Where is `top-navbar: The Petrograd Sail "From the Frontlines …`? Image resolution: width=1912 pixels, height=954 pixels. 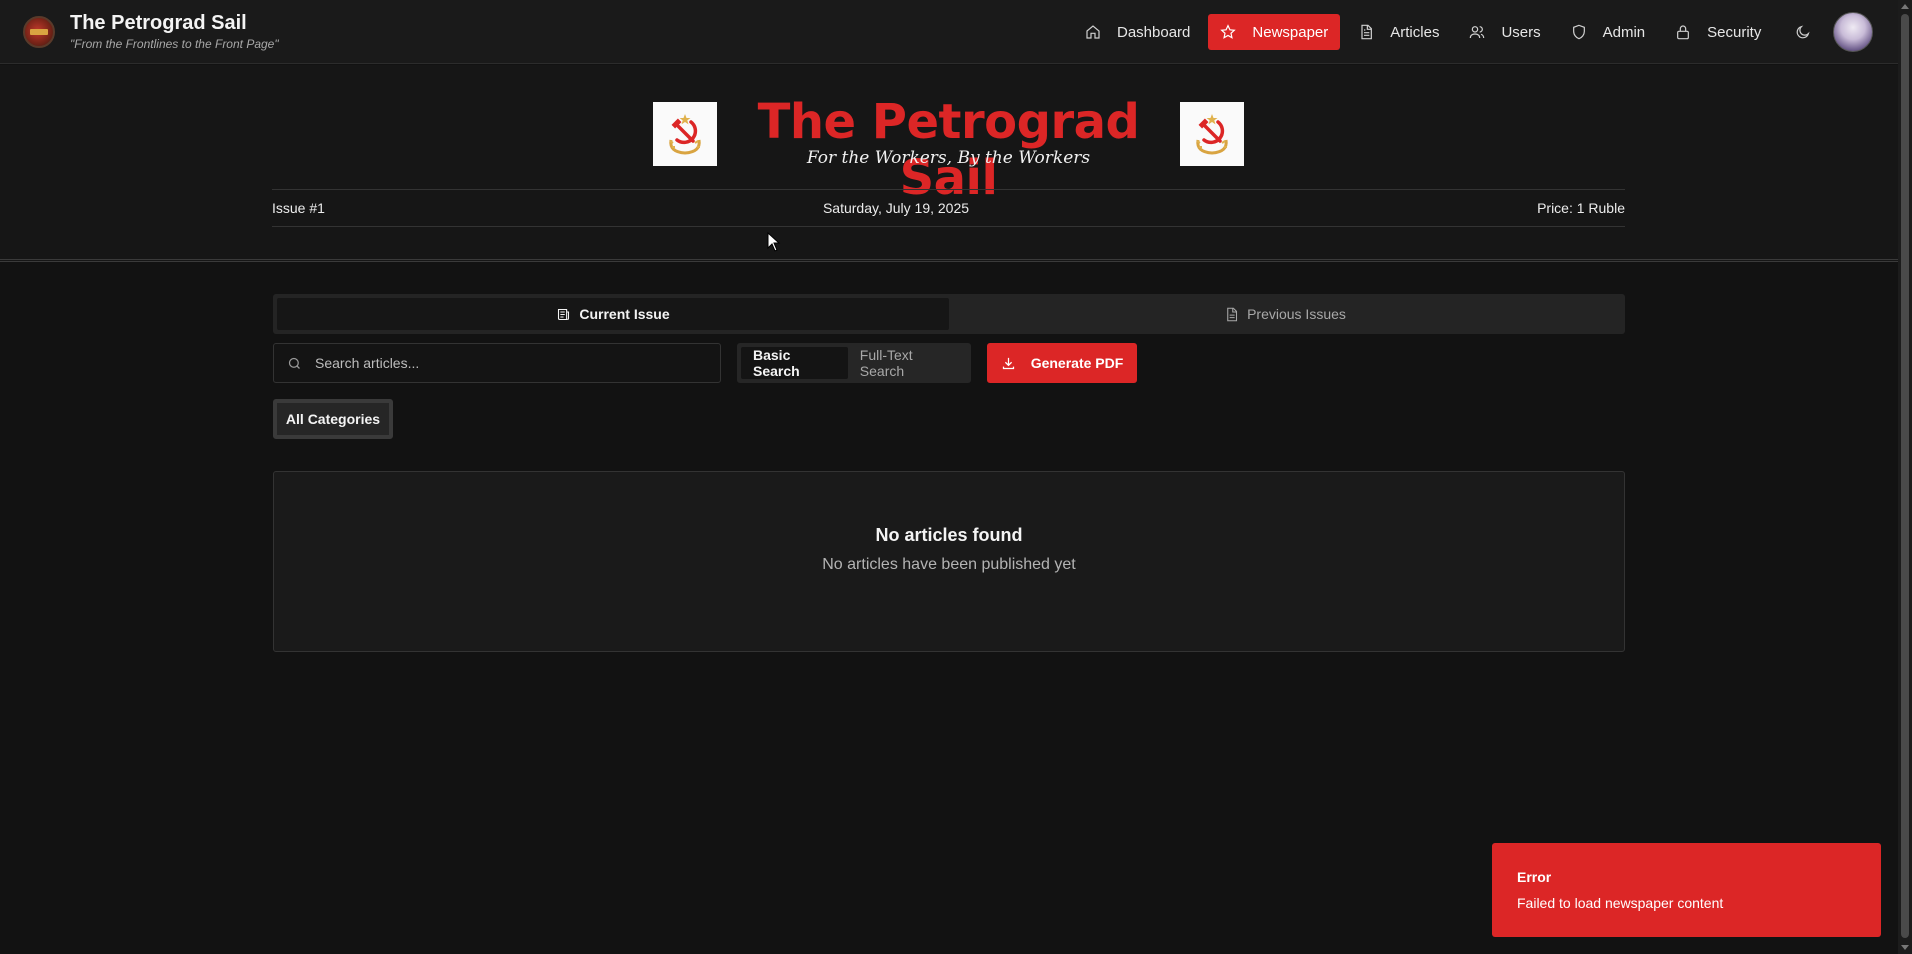
top-navbar: The Petrograd Sail "From the Frontlines … is located at coordinates (949, 32).